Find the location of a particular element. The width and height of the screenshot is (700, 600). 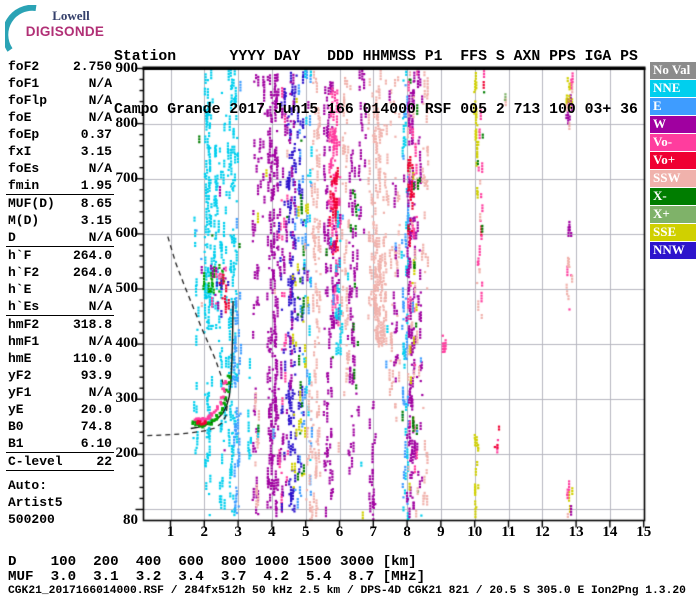

param-row-hf: h`F 264.0 is located at coordinates (60, 255).